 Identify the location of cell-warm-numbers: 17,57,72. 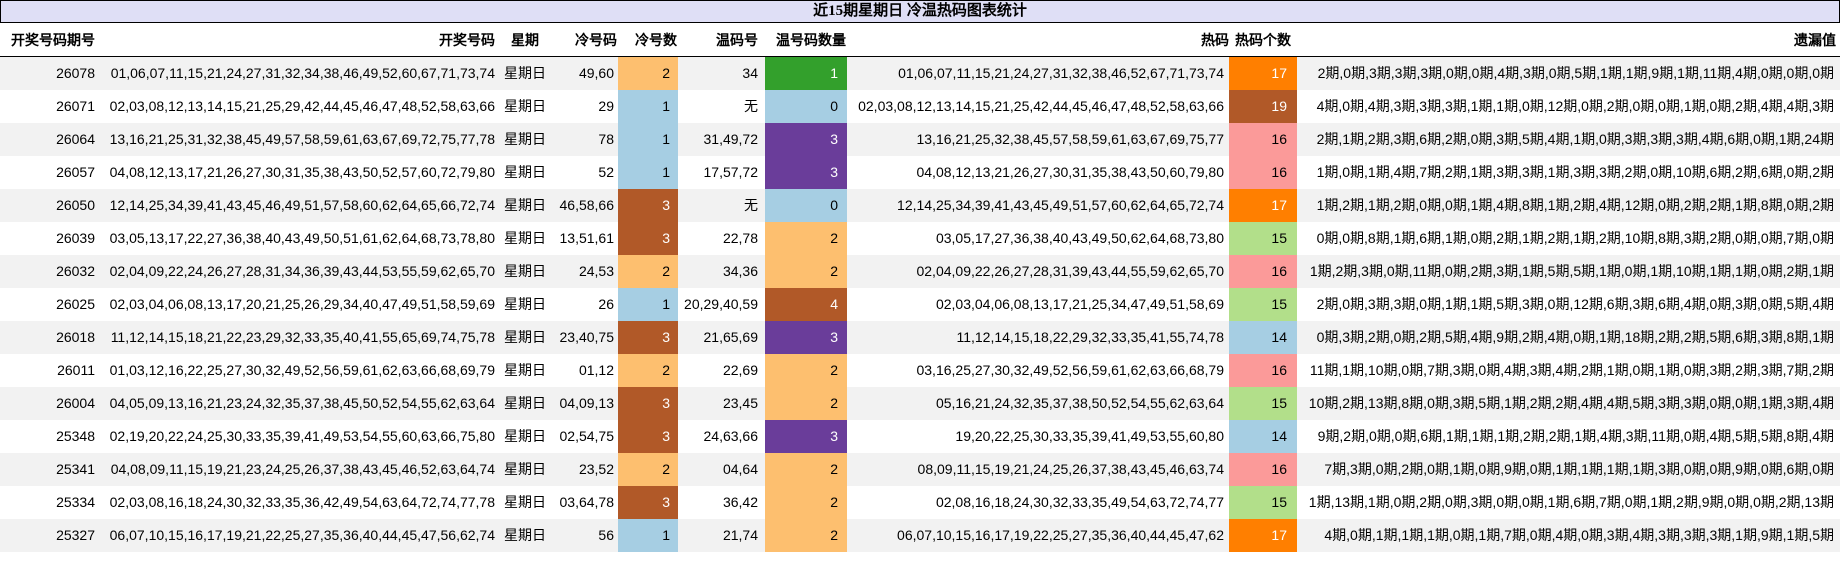
(731, 172).